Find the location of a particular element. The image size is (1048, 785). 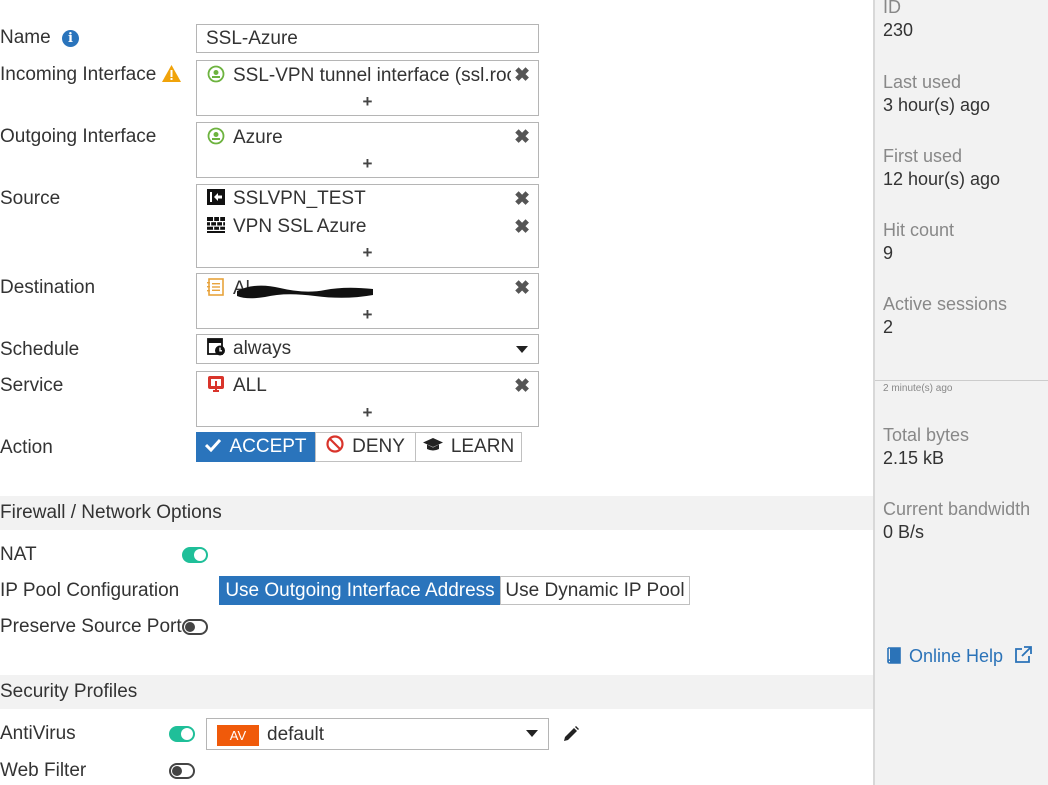

incoming-interface-field: SSL-VPN tunnel interface (ssl.root ✖ + is located at coordinates (367, 88).